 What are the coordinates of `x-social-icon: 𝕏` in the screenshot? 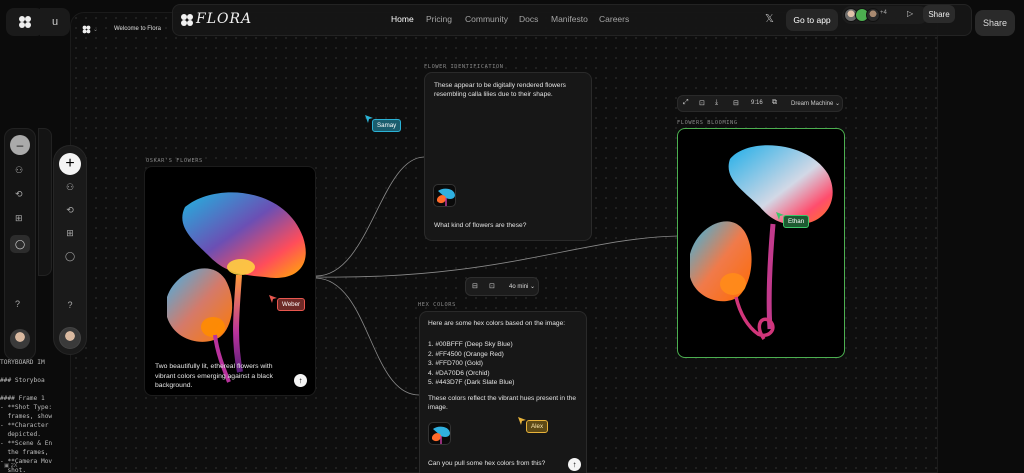 It's located at (769, 18).